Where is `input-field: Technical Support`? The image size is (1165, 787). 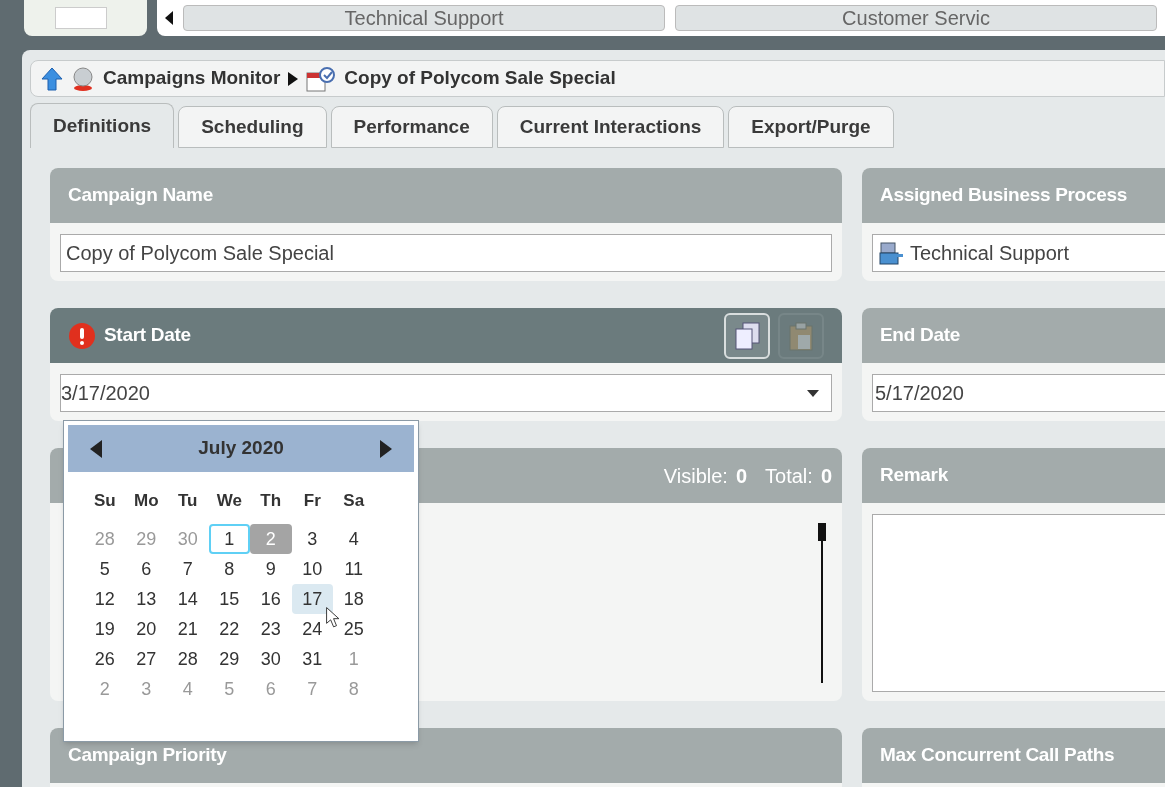
input-field: Technical Support is located at coordinates (1018, 253).